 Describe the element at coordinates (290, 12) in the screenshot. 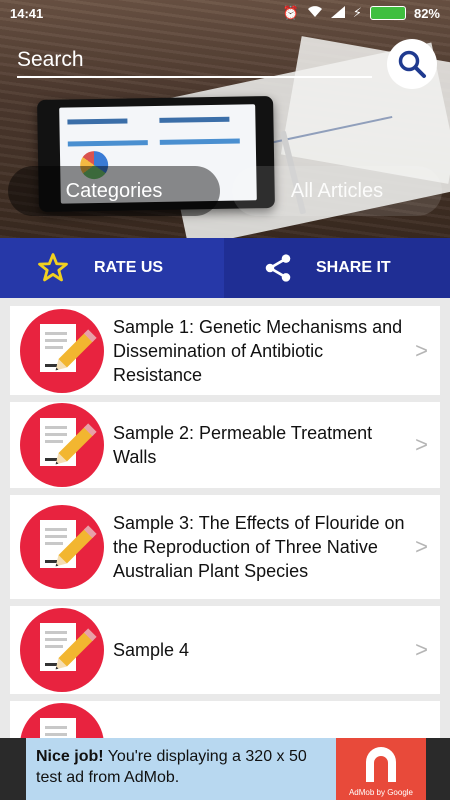

I see `alarm-icon: ⏰` at that location.